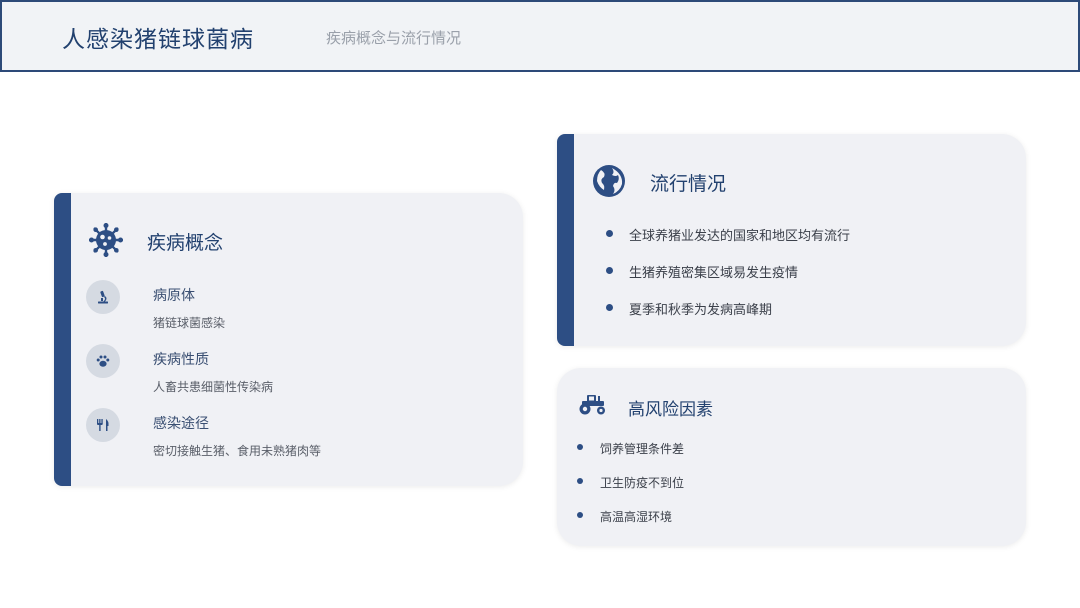 The image size is (1080, 608). I want to click on concept-item-title: 疾病性质, so click(181, 360).